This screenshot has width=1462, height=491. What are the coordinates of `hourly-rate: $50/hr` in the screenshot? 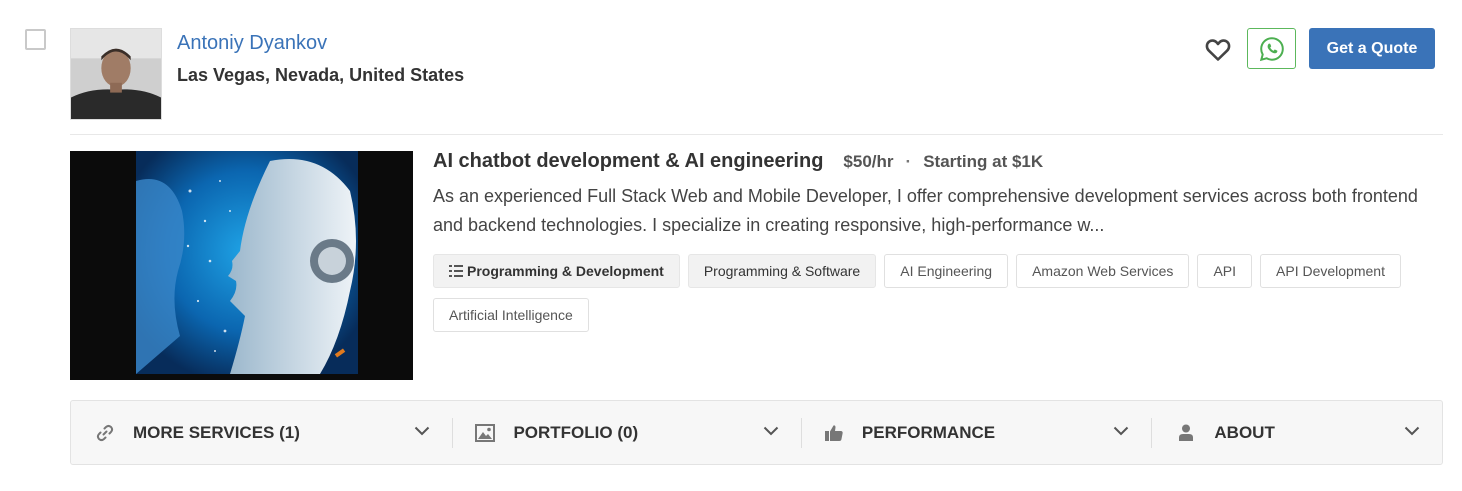 It's located at (868, 161).